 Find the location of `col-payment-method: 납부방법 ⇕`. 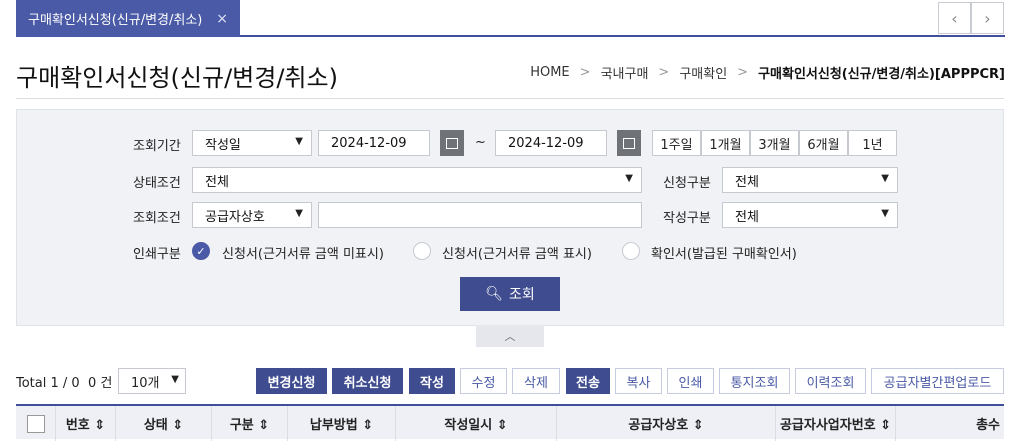

col-payment-method: 납부방법 ⇕ is located at coordinates (342, 423).